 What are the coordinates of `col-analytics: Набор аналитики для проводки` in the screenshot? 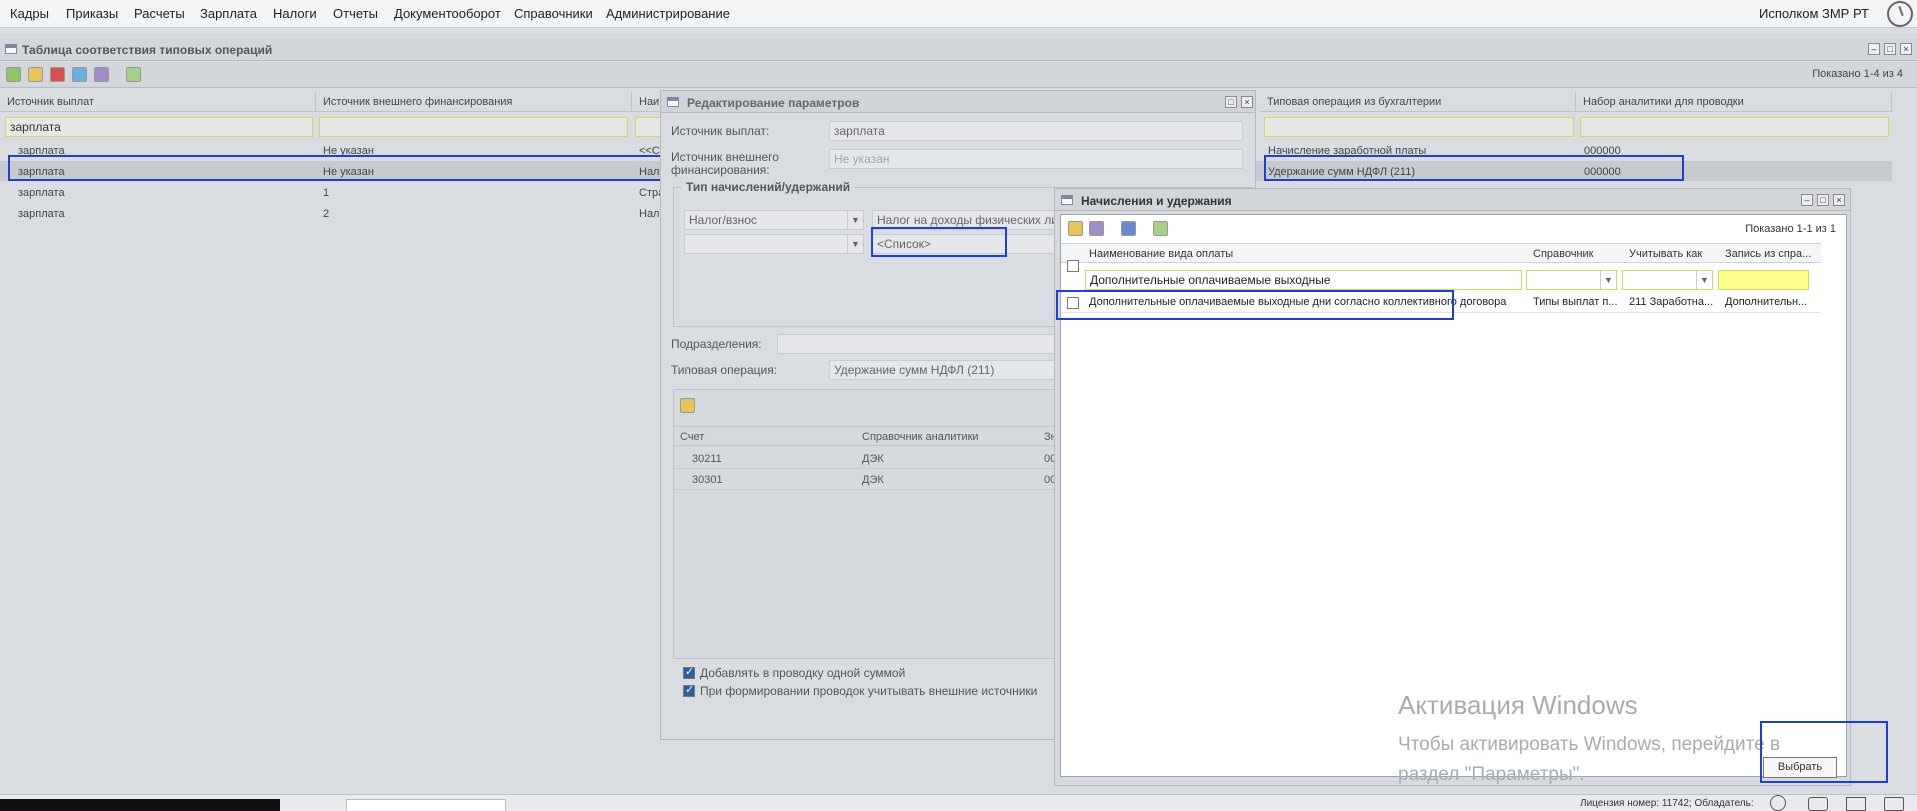 It's located at (1734, 102).